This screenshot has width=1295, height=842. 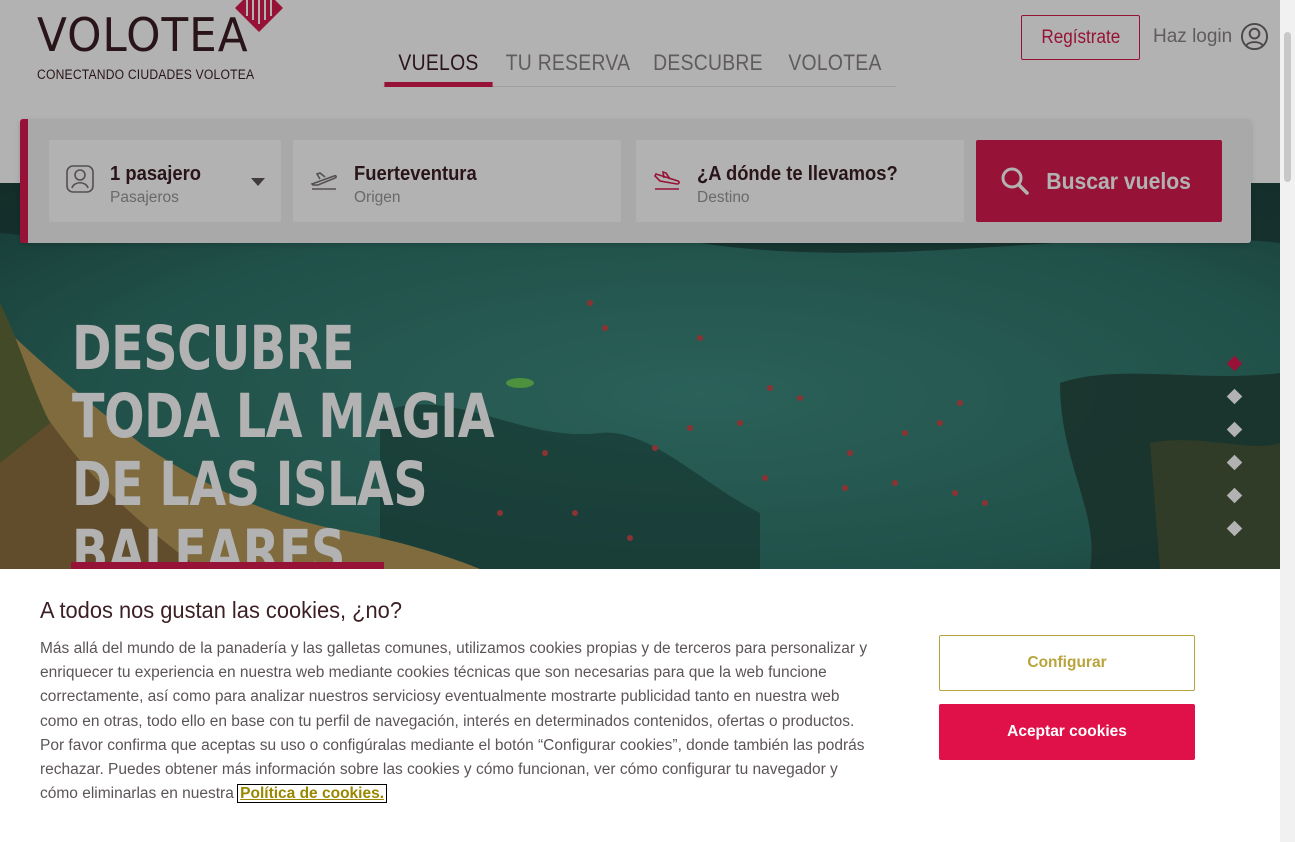 I want to click on configure-cookies-button: Configurar, so click(x=1067, y=663).